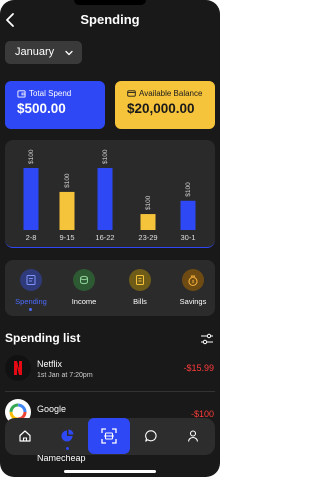 This screenshot has height=477, width=320. Describe the element at coordinates (110, 471) in the screenshot. I see `home-indicator` at that location.